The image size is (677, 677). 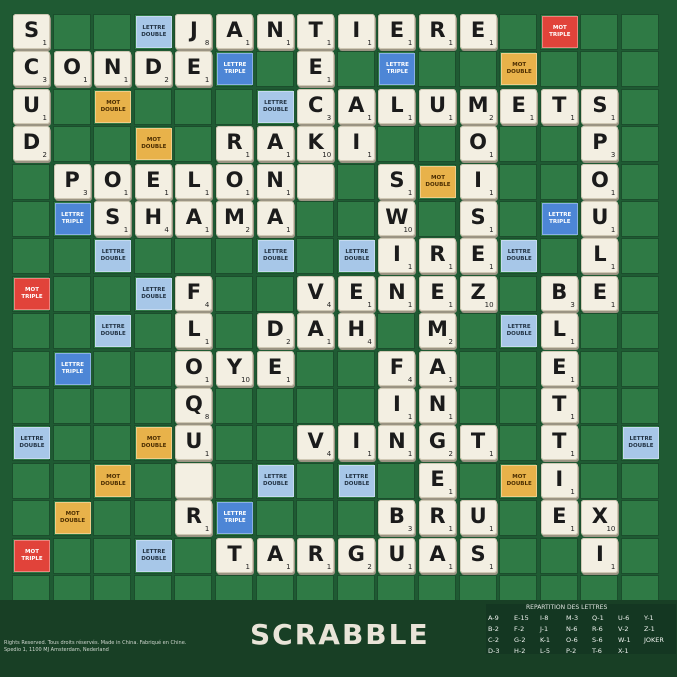 I want to click on letter-tile: J8, so click(x=194, y=31).